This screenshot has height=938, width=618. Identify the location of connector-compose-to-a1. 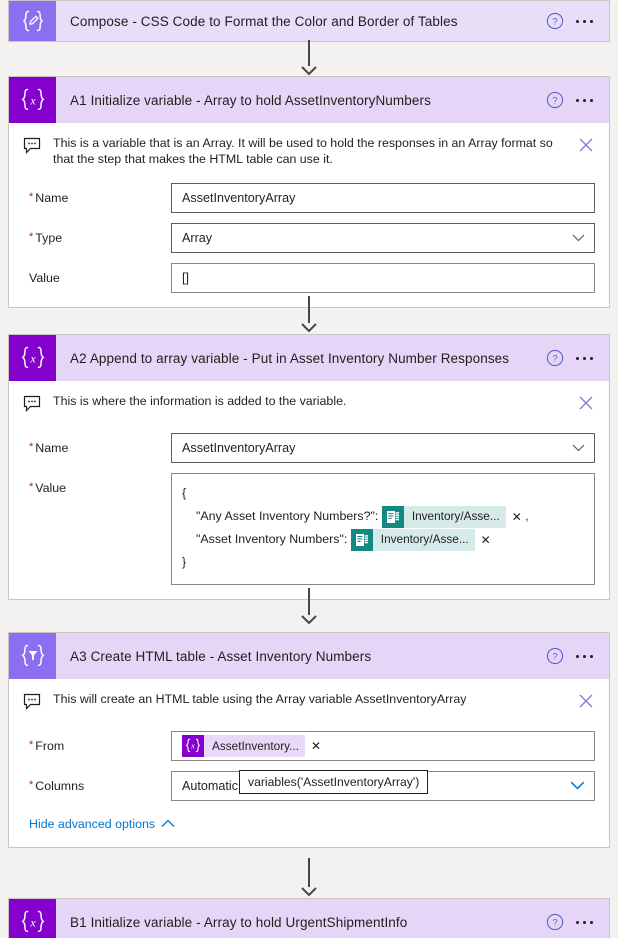
(309, 58).